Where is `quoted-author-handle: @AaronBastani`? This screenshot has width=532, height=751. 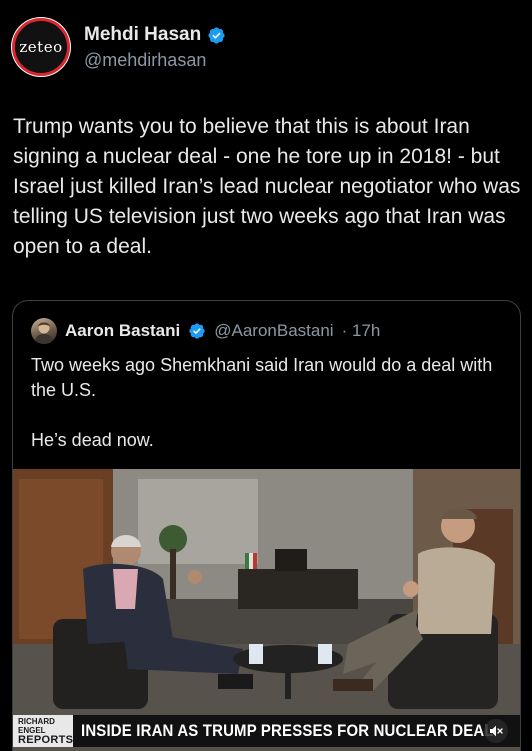
quoted-author-handle: @AaronBastani is located at coordinates (273, 331).